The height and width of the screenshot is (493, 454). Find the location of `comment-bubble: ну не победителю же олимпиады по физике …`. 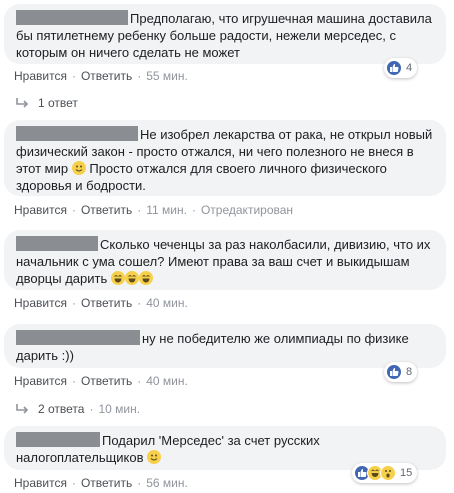

comment-bubble: ну не победителю же олимпиады по физике … is located at coordinates (225, 346).